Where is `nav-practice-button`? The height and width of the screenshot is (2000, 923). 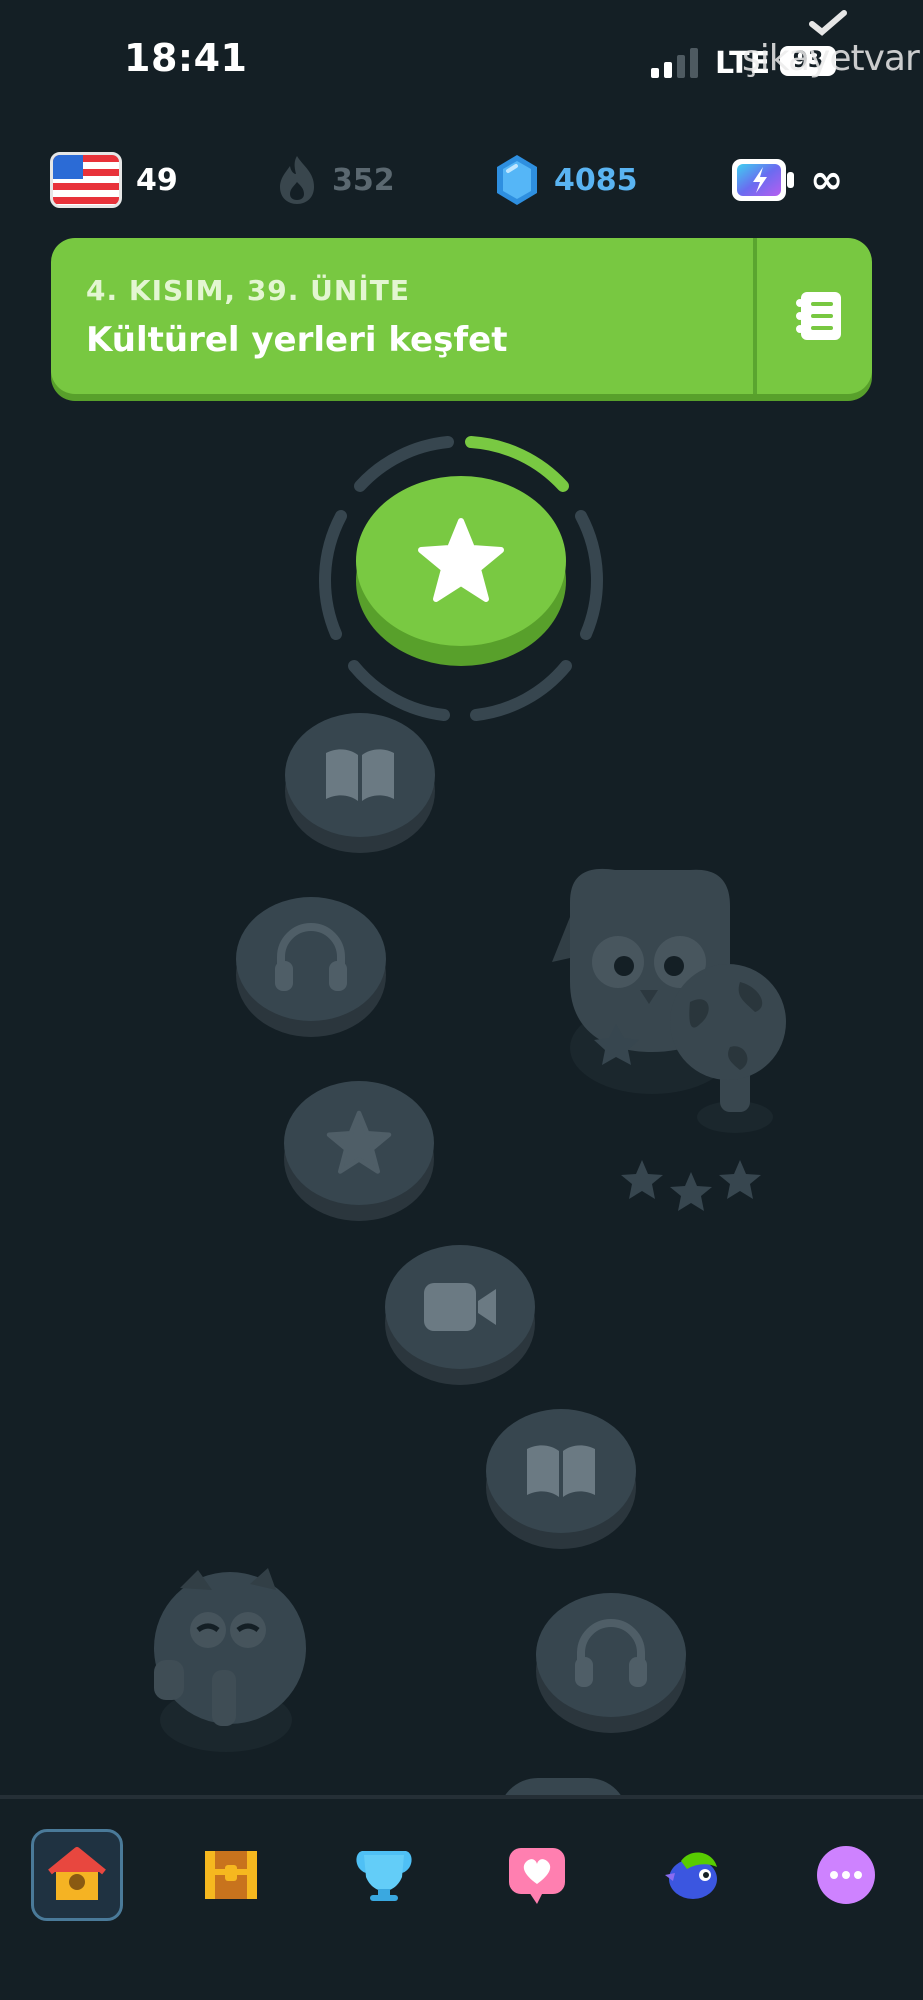 nav-practice-button is located at coordinates (537, 1875).